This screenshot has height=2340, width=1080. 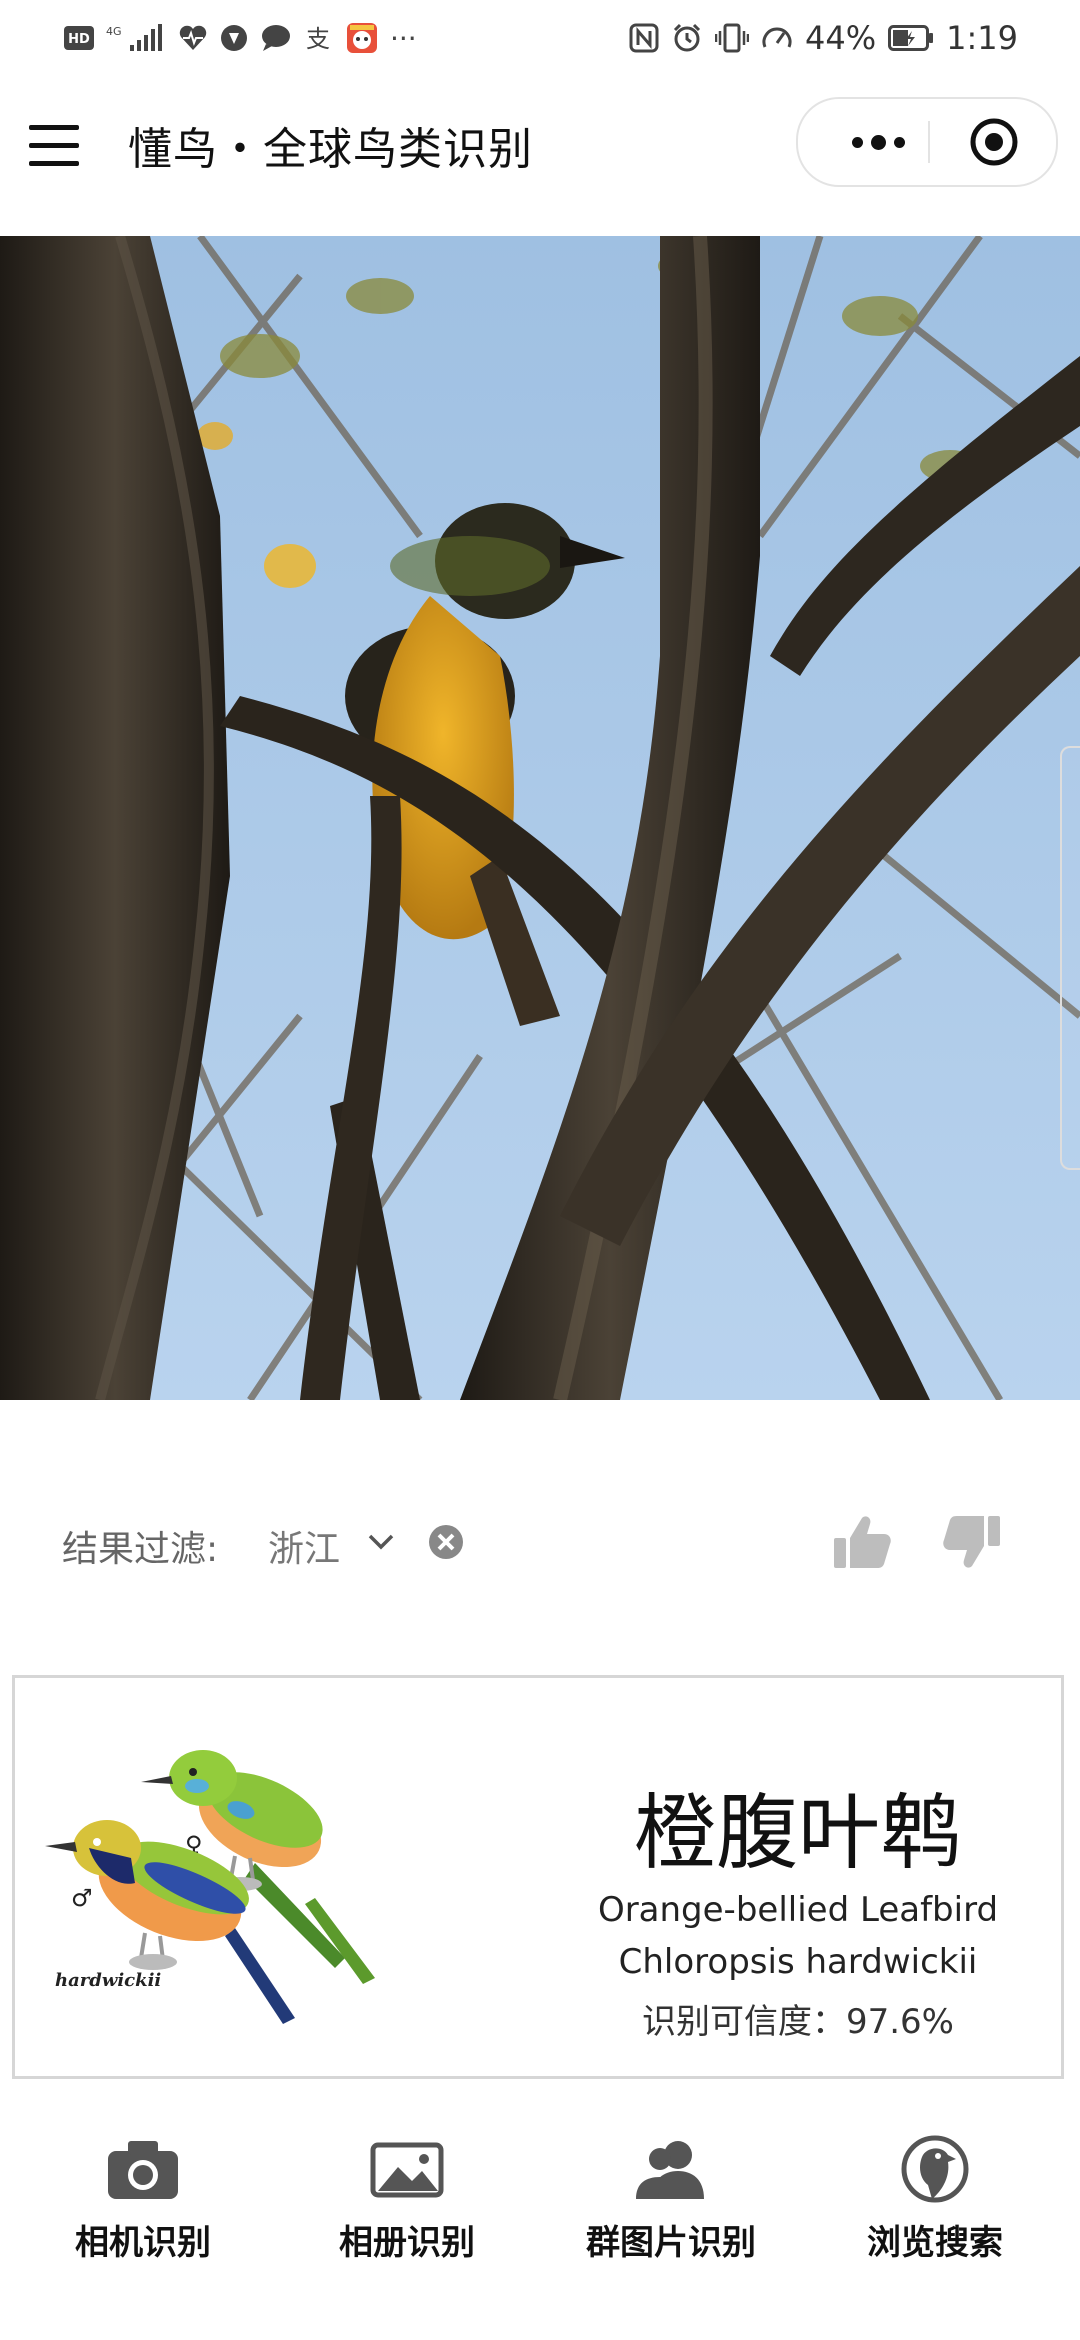 What do you see at coordinates (935, 2215) in the screenshot?
I see `tab-browse-search: 浏览搜索` at bounding box center [935, 2215].